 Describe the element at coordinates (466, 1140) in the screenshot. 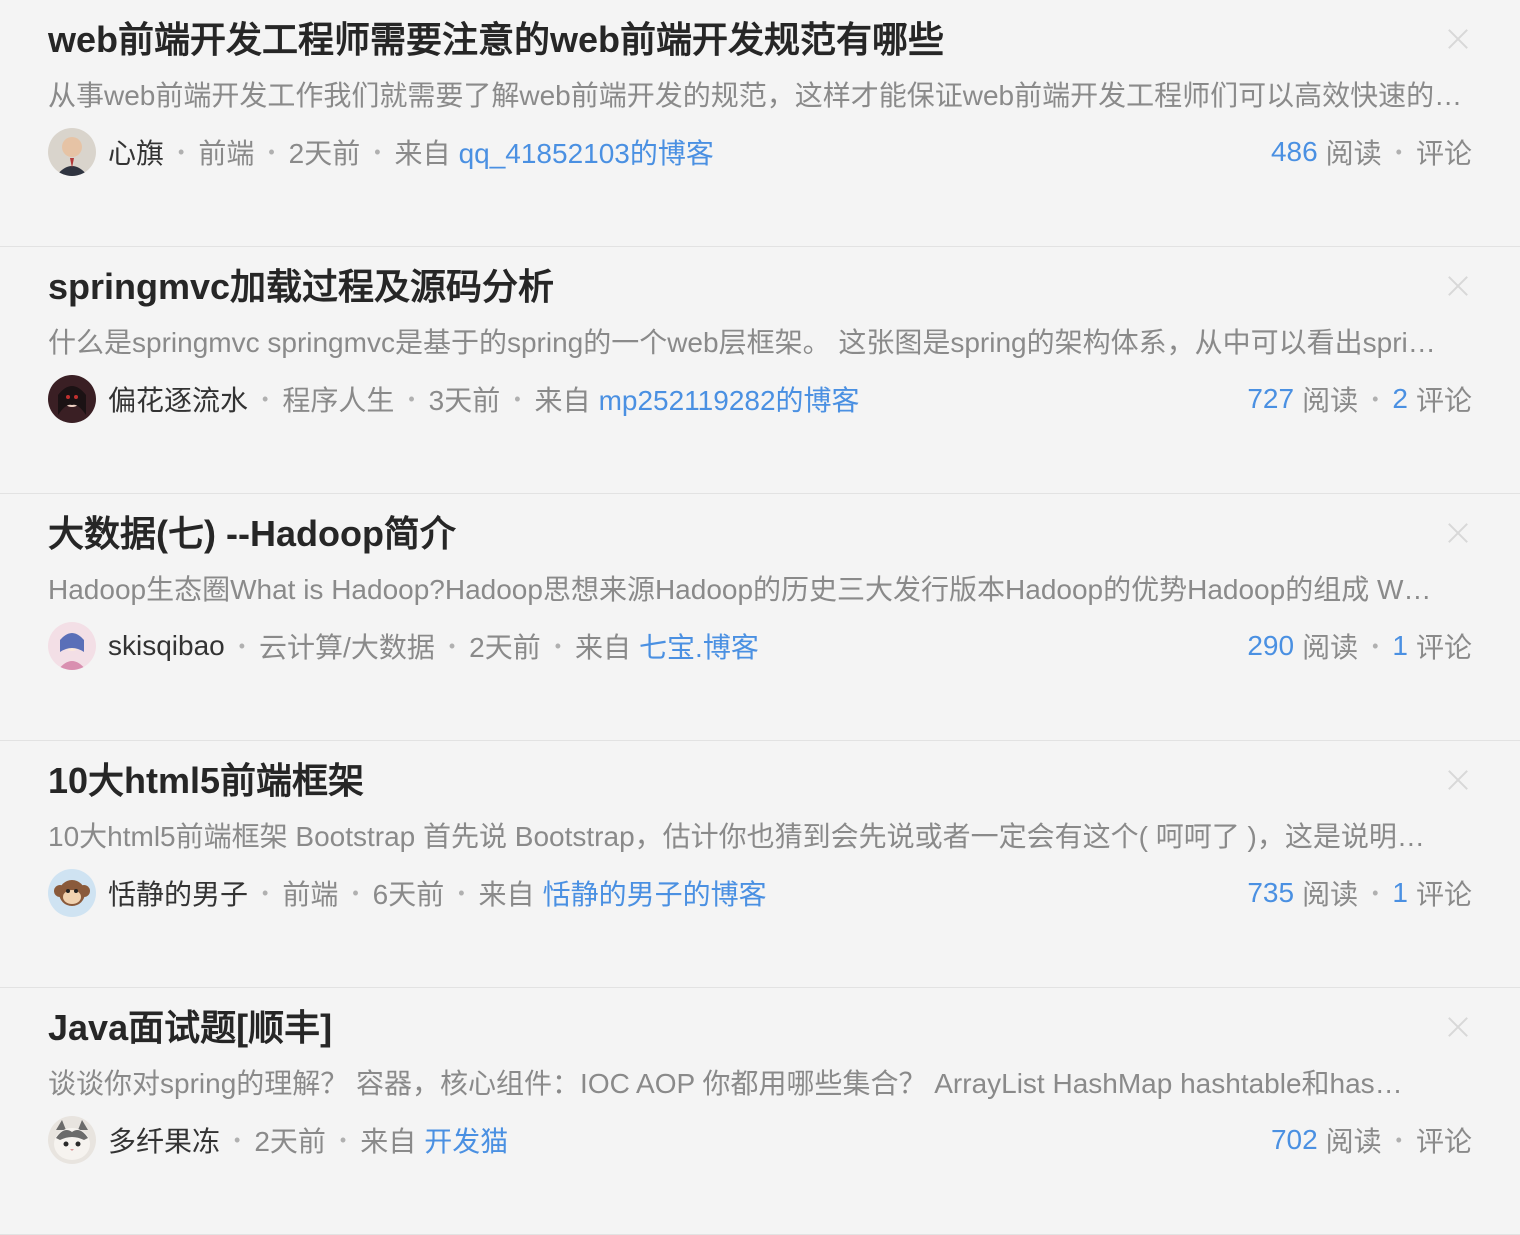

I see `source-link: 开发猫` at that location.